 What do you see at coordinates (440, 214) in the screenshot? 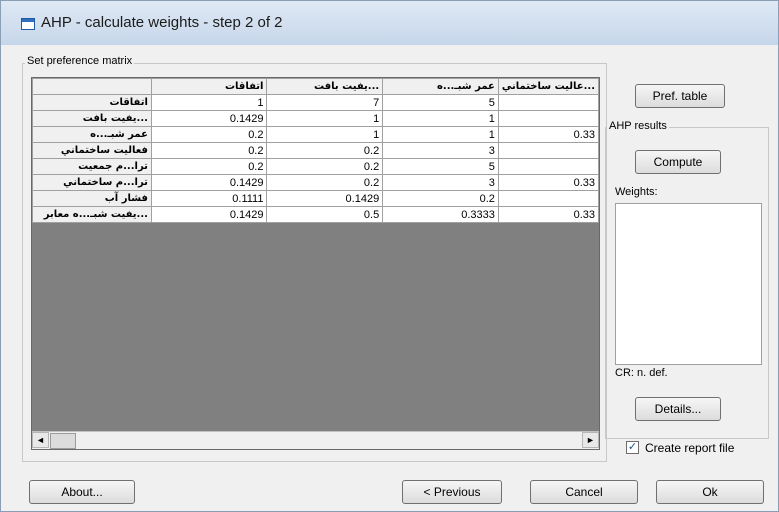
I see `matrix-cell: 0.3333` at bounding box center [440, 214].